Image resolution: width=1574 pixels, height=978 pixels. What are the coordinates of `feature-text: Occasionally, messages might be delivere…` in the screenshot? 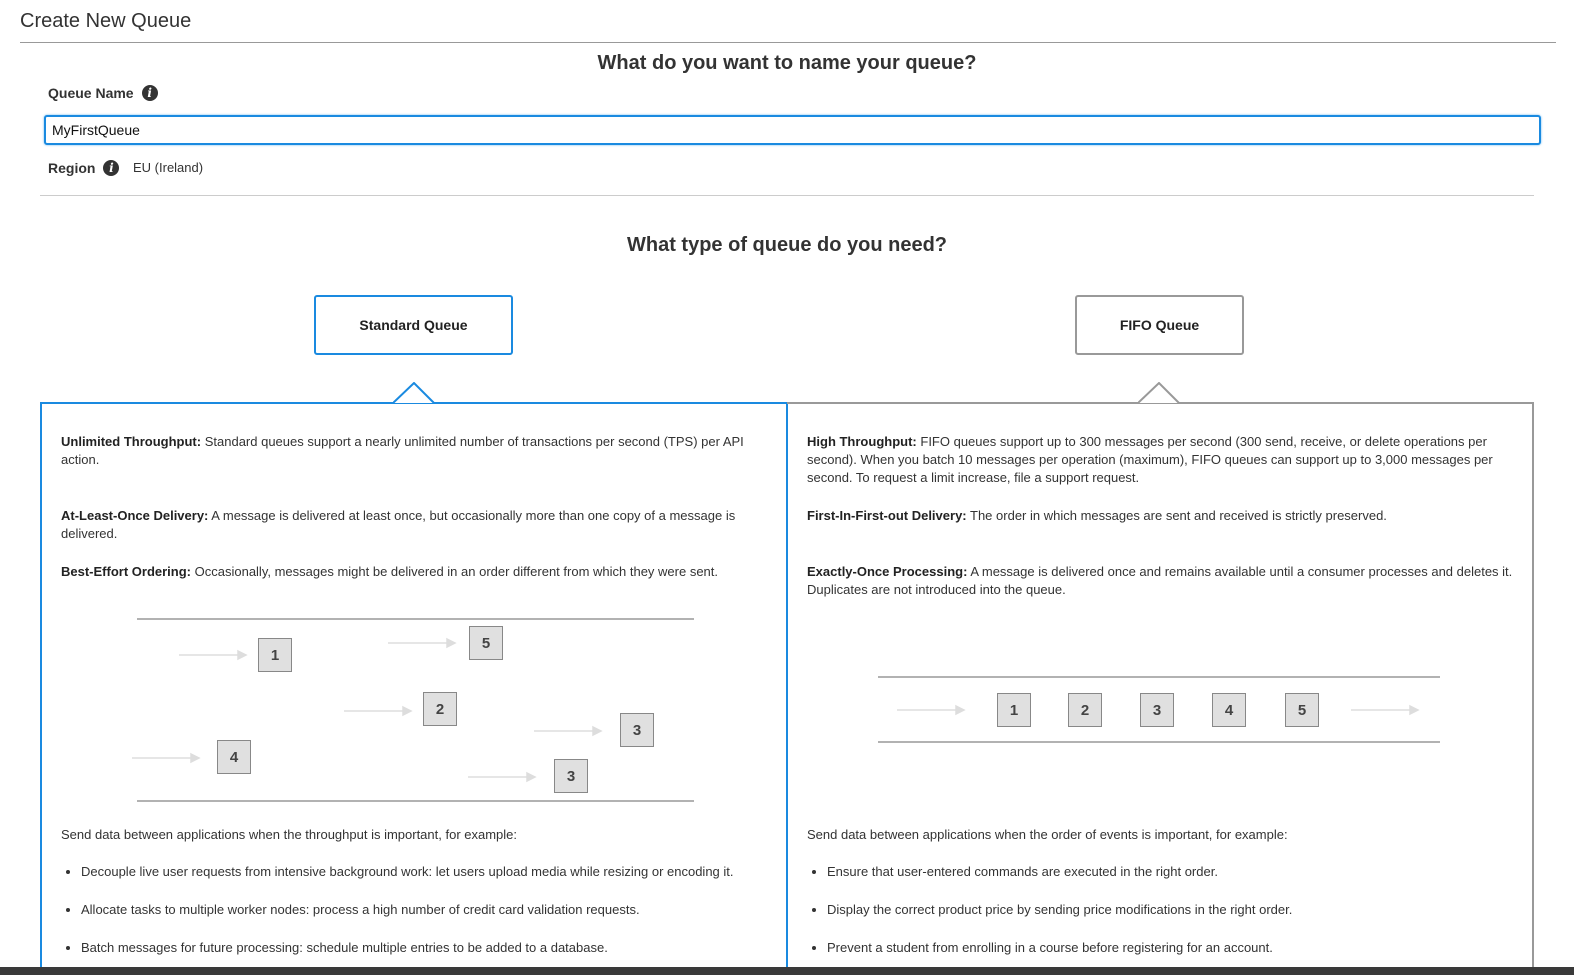 It's located at (456, 571).